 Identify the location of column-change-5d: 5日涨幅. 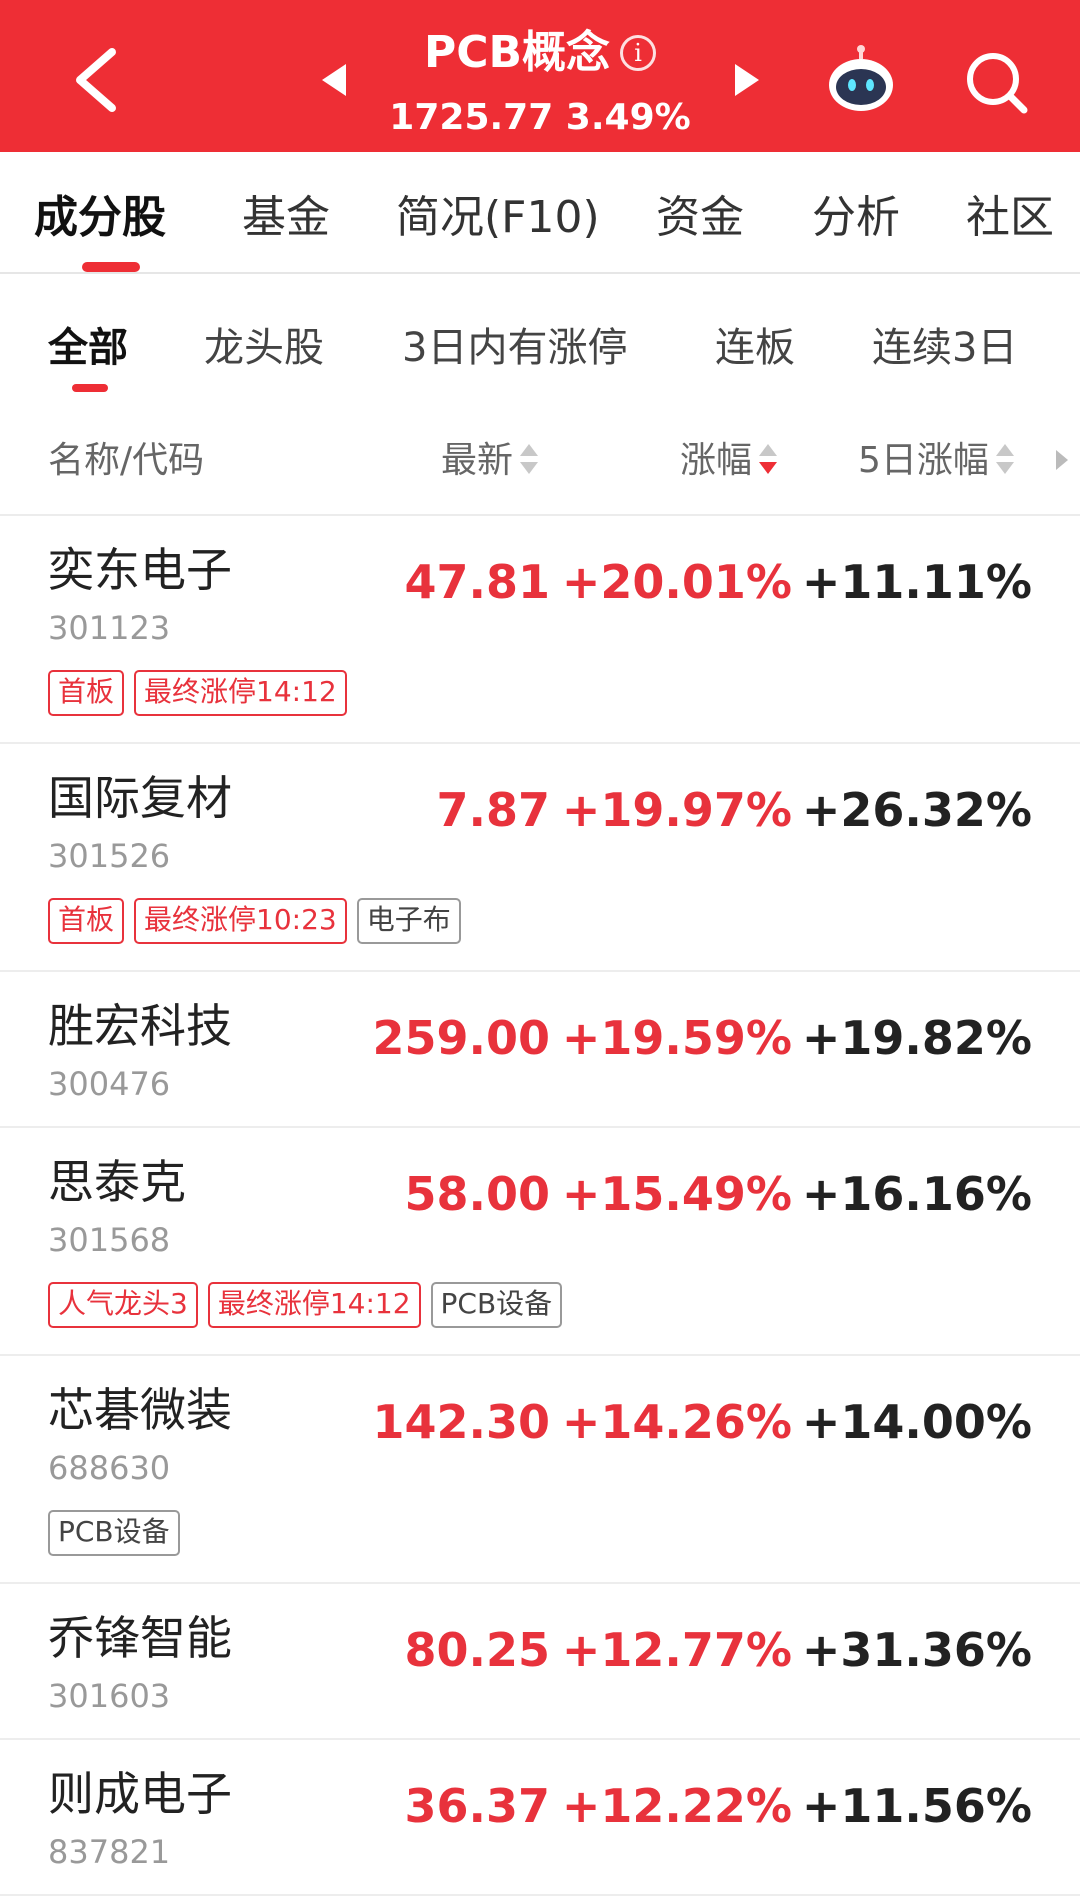
(936, 461).